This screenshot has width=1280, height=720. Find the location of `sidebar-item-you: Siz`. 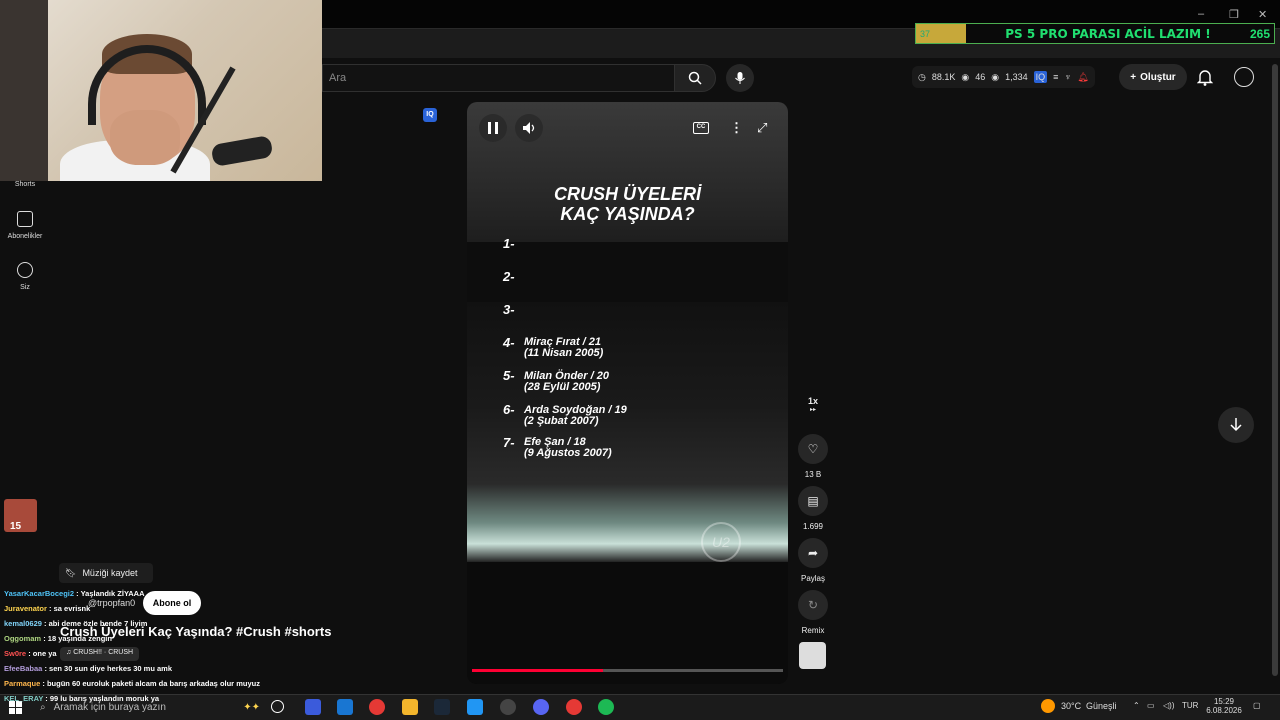

sidebar-item-you: Siz is located at coordinates (25, 276).